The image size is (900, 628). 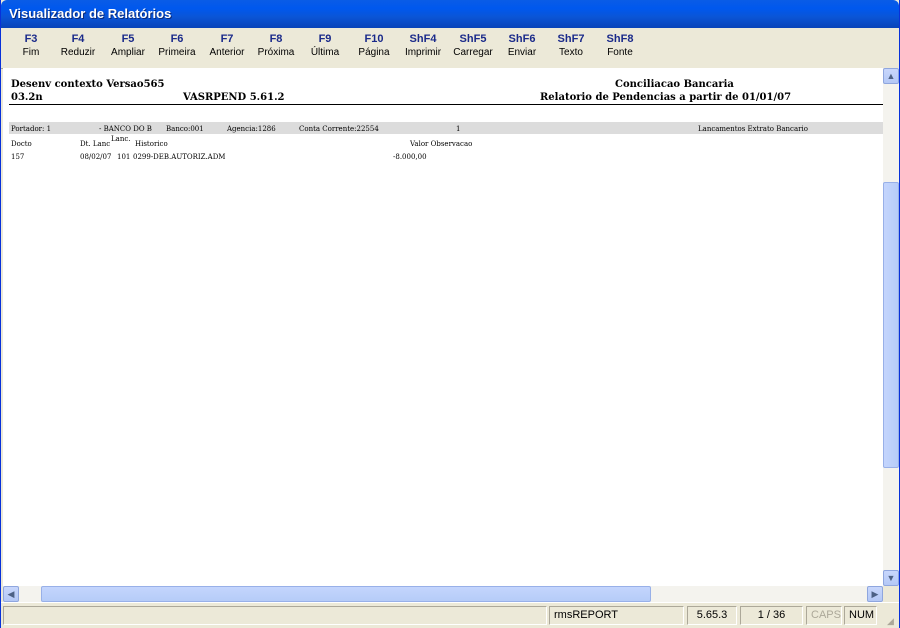 What do you see at coordinates (374, 39) in the screenshot?
I see `key-label: F10` at bounding box center [374, 39].